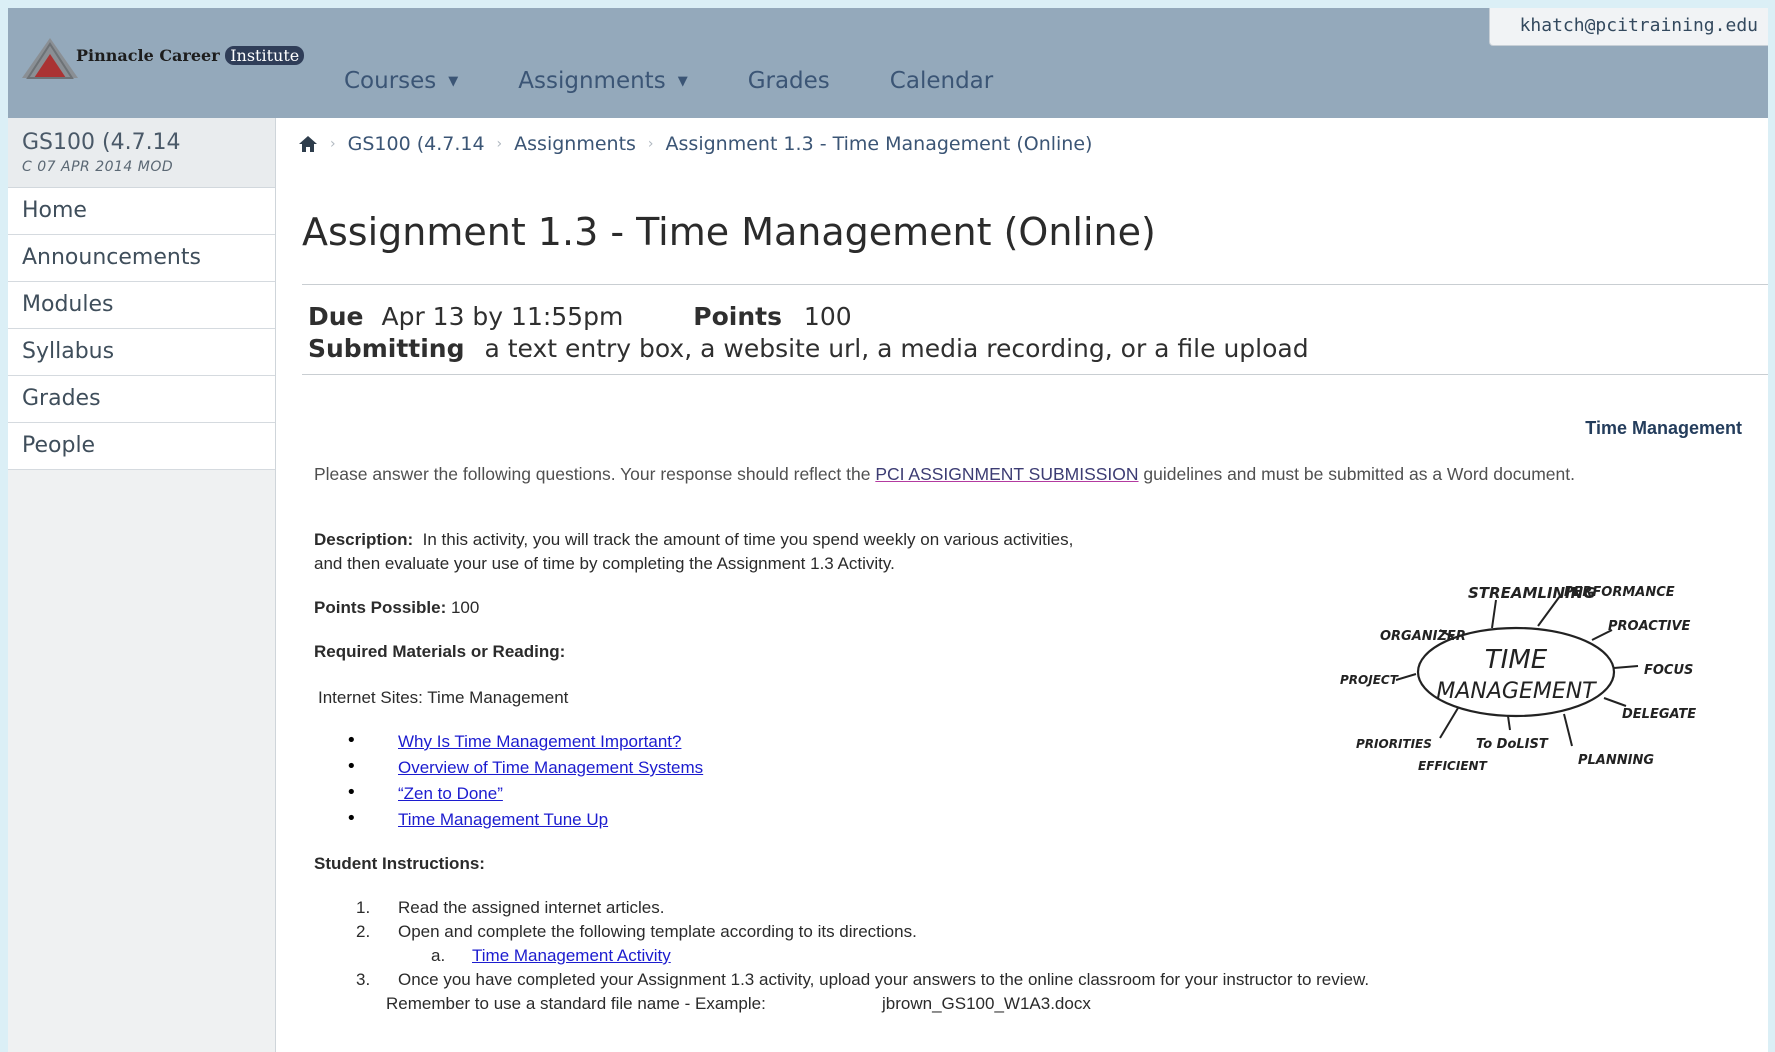 This screenshot has width=1775, height=1052. I want to click on filename-example: jbrown_GS100_W1A3.docx, so click(986, 1003).